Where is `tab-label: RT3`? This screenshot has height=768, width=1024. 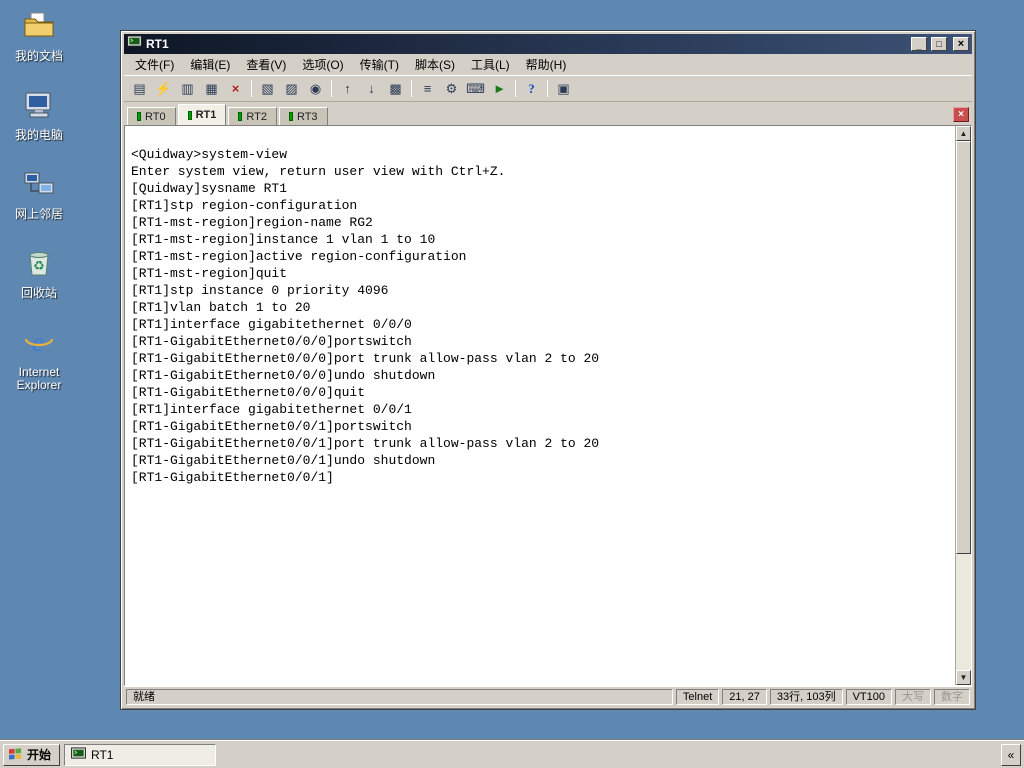 tab-label: RT3 is located at coordinates (307, 116).